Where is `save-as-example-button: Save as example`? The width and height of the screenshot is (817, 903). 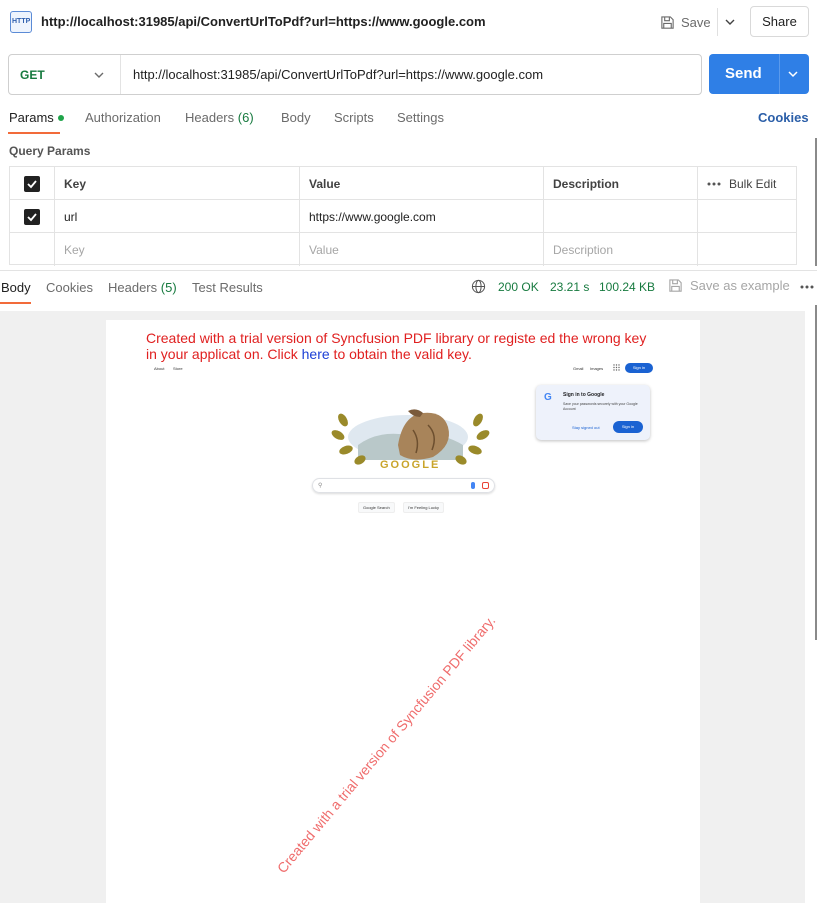 save-as-example-button: Save as example is located at coordinates (729, 285).